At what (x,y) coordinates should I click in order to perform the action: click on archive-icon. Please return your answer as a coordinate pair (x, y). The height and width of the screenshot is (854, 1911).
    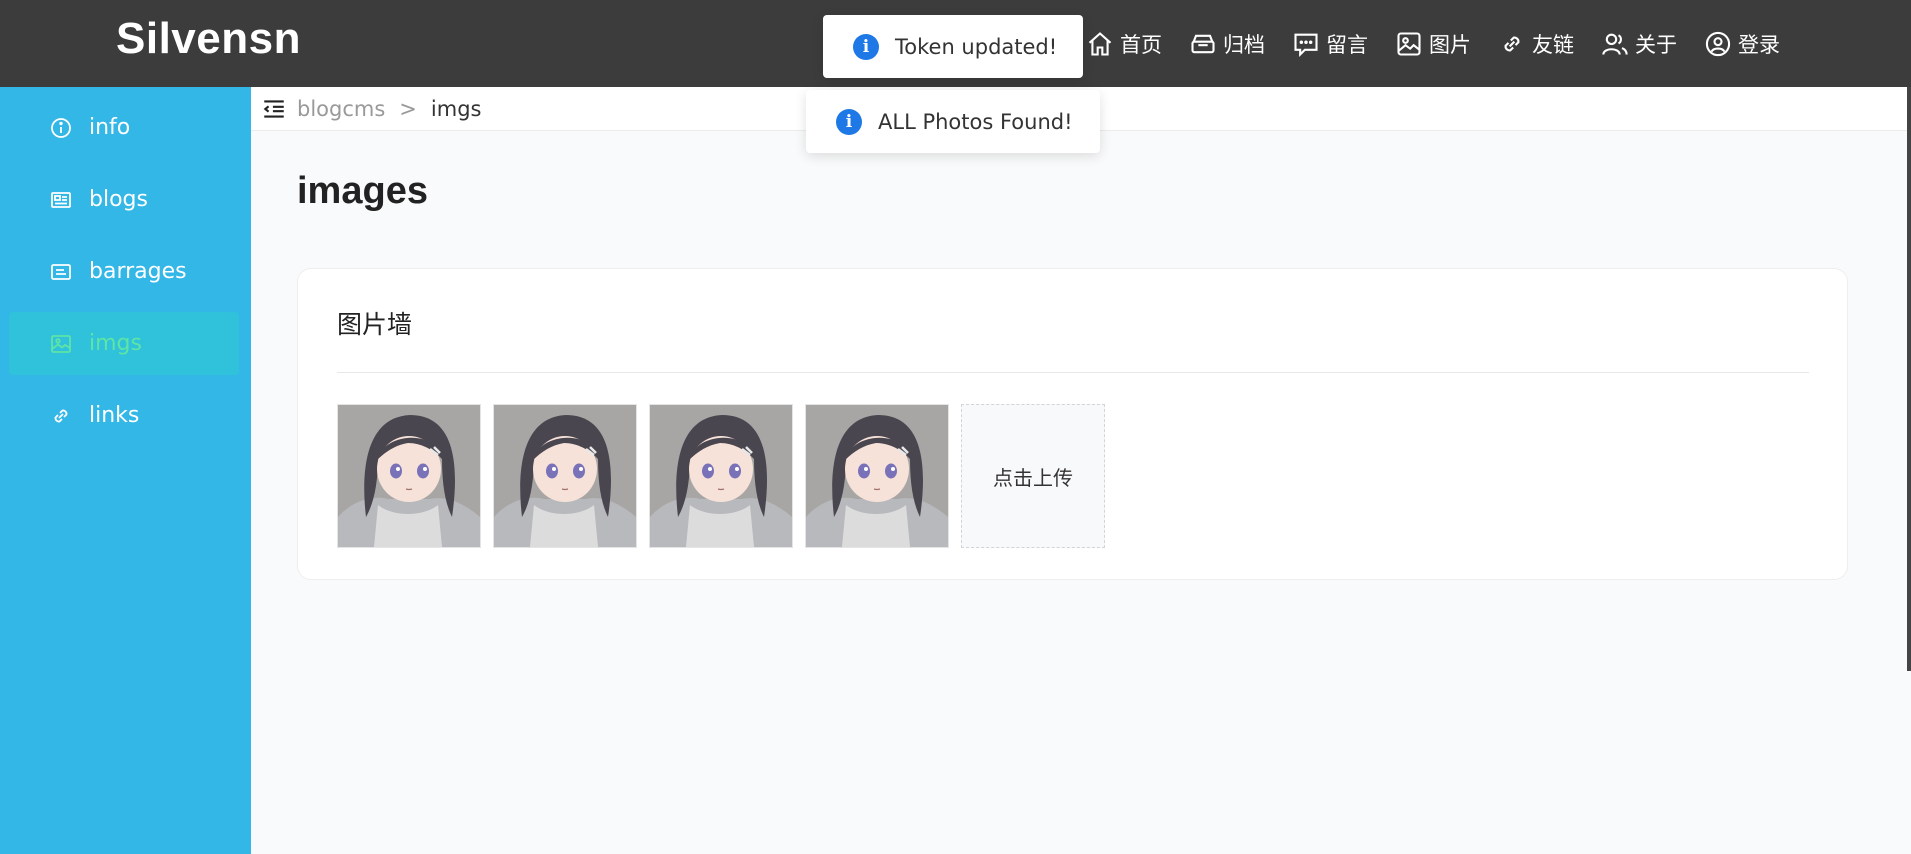
    Looking at the image, I should click on (1203, 44).